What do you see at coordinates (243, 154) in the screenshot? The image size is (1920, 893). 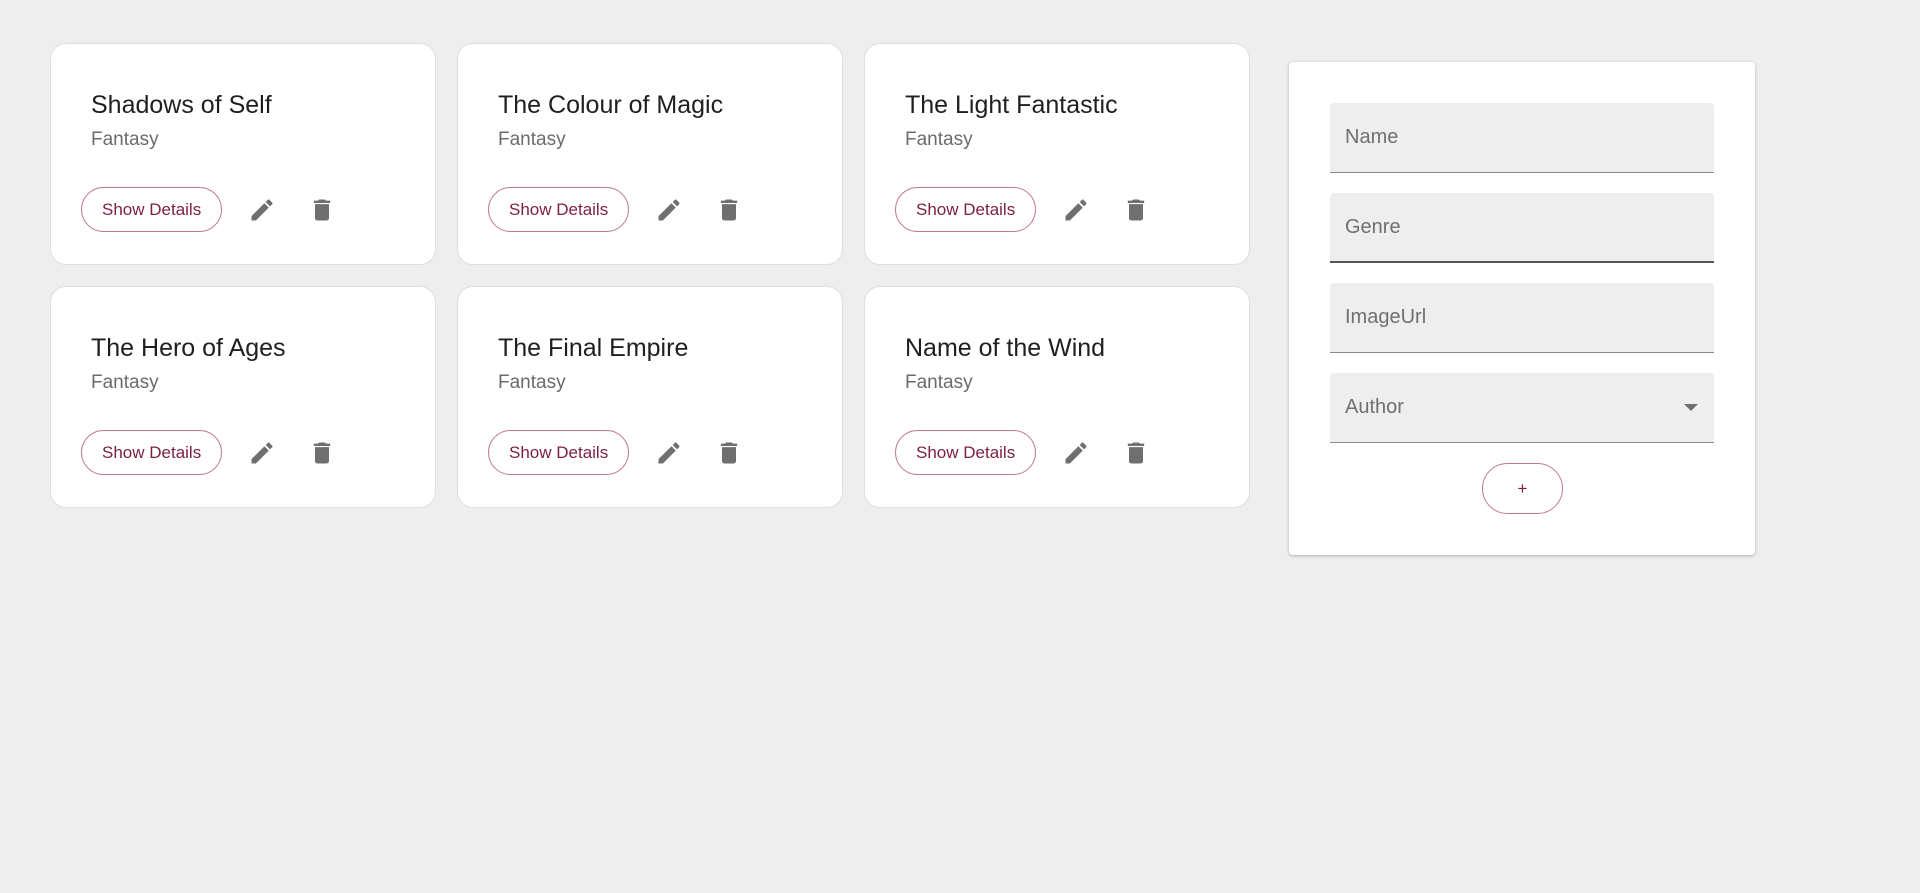 I see `book-card: Shadows of Self Fantasy Show Details` at bounding box center [243, 154].